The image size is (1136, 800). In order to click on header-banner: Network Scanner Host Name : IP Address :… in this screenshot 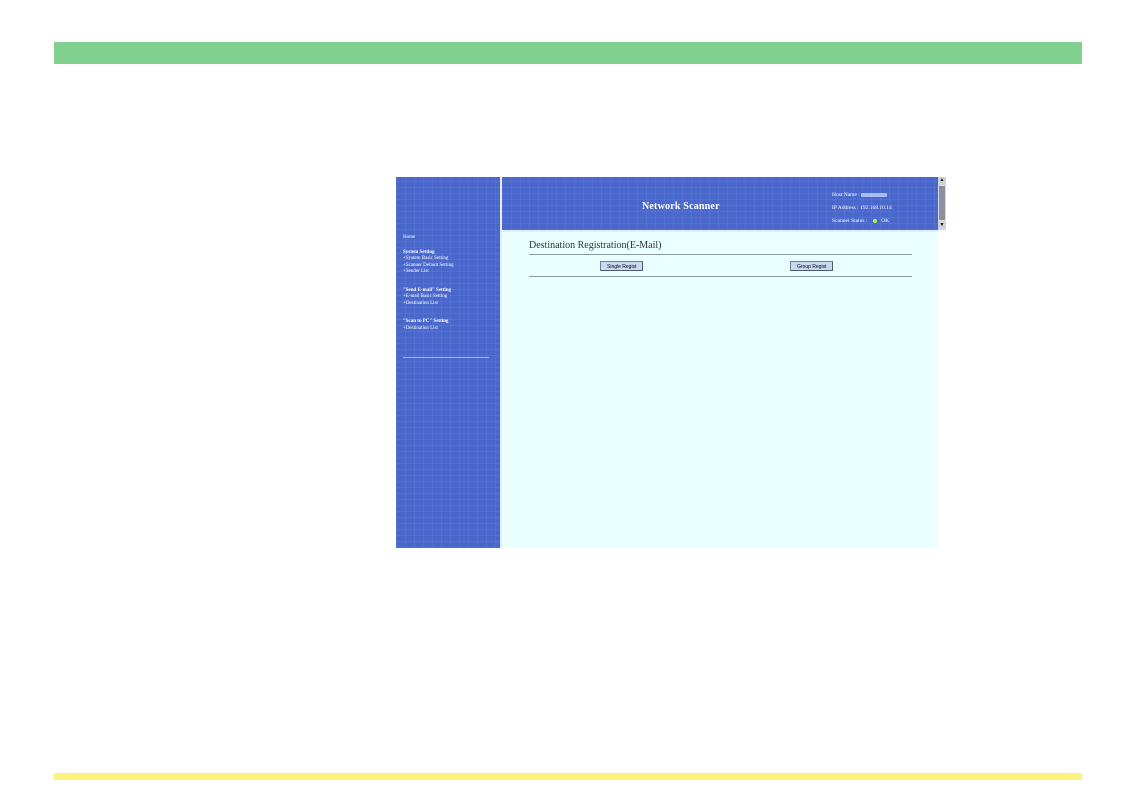, I will do `click(720, 203)`.